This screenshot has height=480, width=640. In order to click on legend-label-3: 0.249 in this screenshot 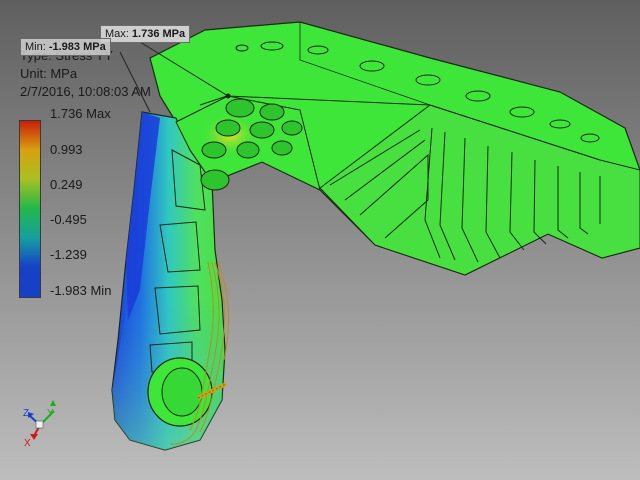, I will do `click(66, 184)`.